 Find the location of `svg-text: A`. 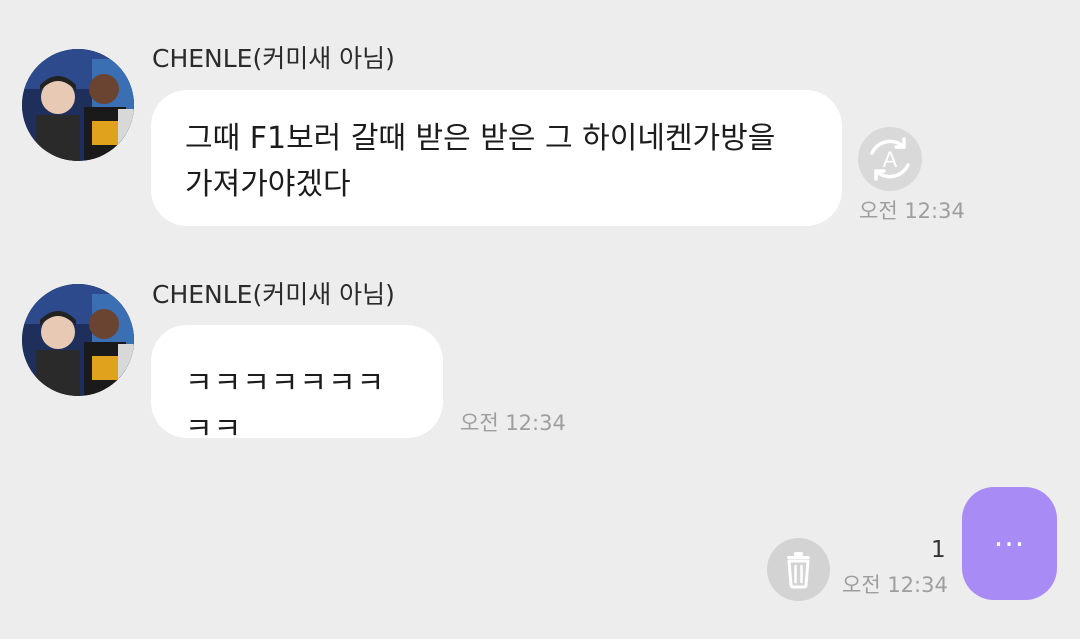

svg-text: A is located at coordinates (890, 159).